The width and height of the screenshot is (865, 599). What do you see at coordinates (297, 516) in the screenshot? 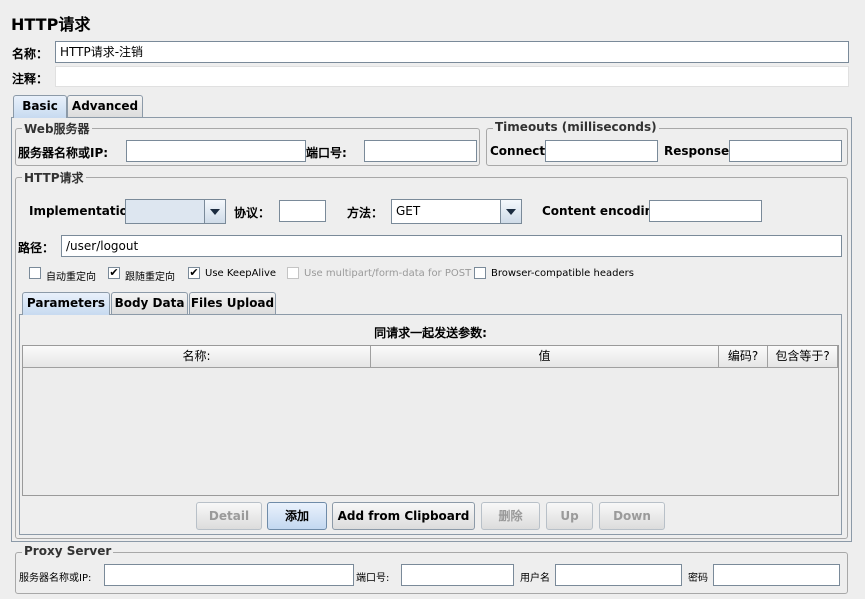
I see `add-button: 添加` at bounding box center [297, 516].